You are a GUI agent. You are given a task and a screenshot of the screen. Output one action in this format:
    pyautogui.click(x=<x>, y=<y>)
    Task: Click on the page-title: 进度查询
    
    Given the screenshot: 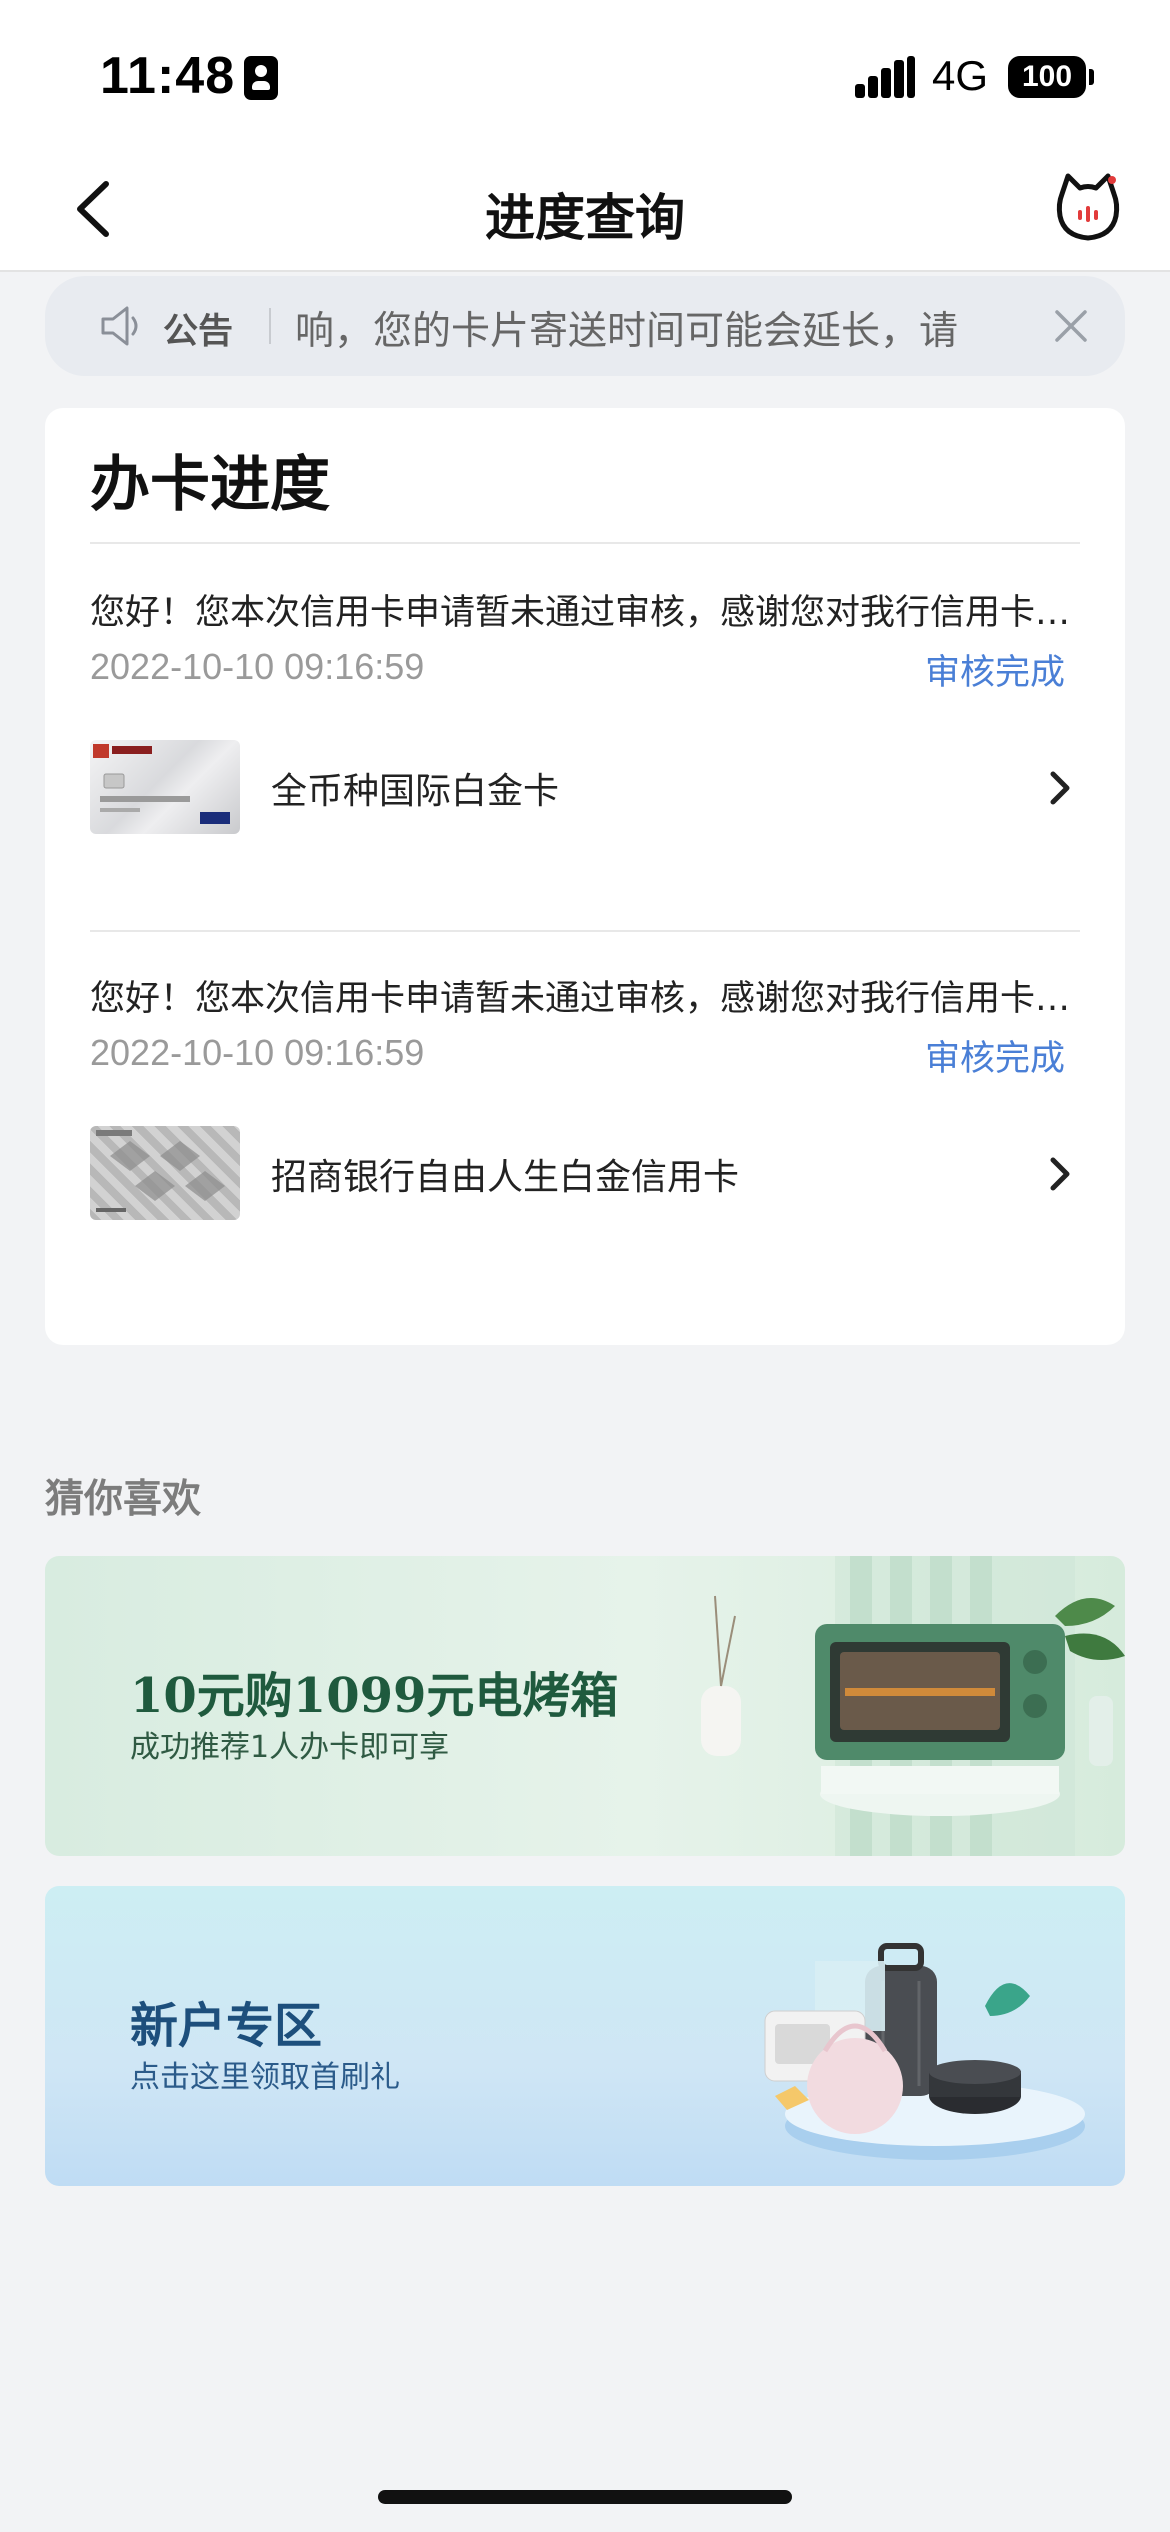 What is the action you would take?
    pyautogui.click(x=585, y=218)
    